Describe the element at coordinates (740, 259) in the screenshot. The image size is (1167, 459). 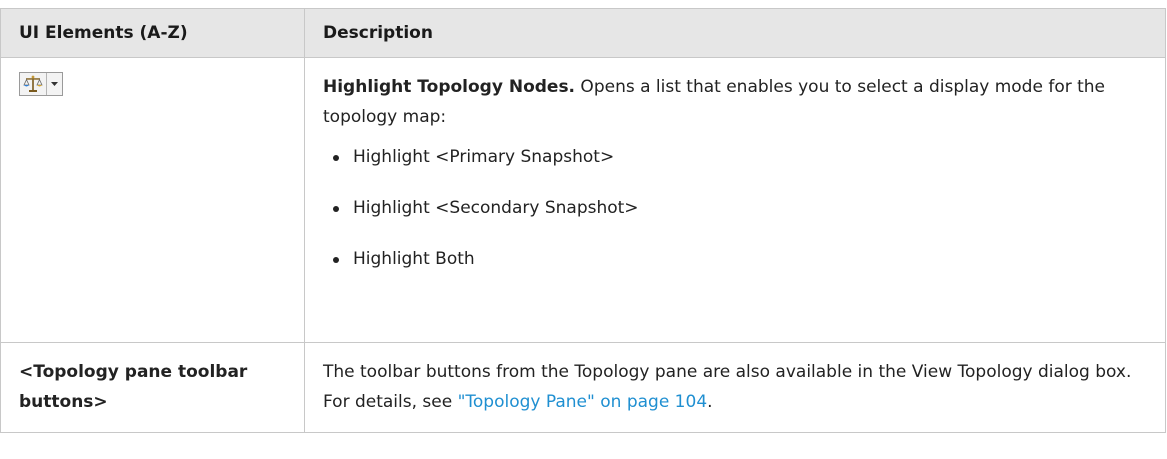
I see `list-item: Highlight Both` at that location.